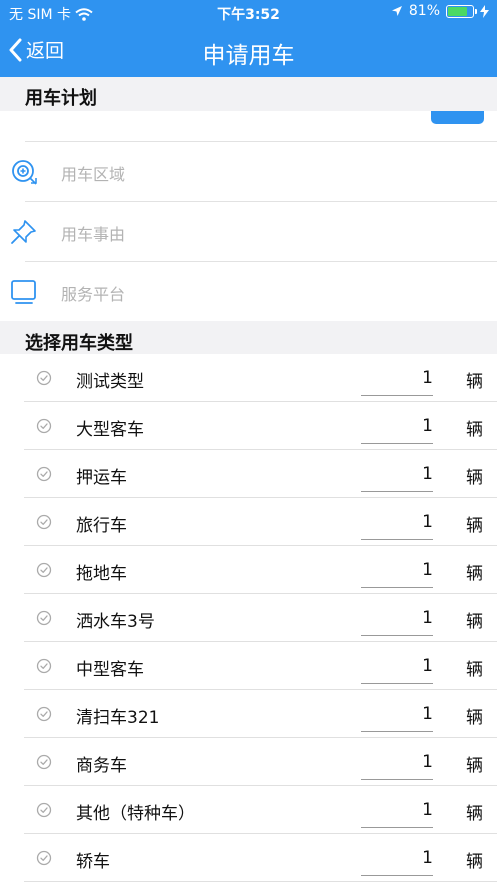 Image resolution: width=497 pixels, height=883 pixels. I want to click on location-arrow-icon, so click(396, 11).